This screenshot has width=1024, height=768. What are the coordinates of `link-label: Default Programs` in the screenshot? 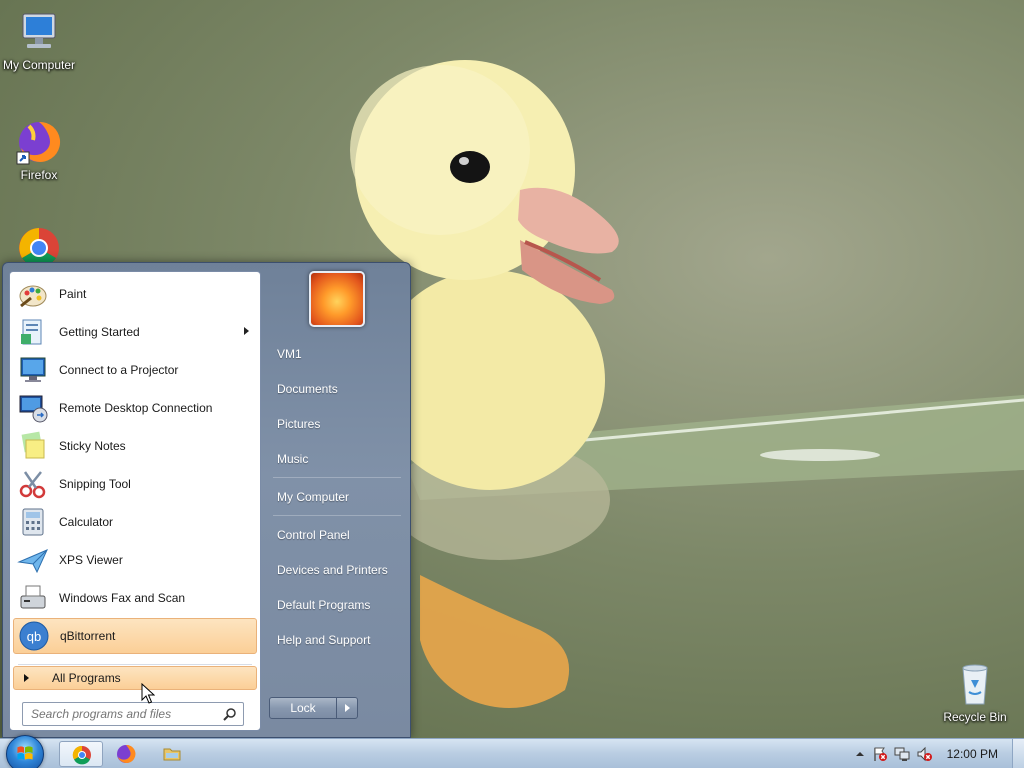 It's located at (324, 605).